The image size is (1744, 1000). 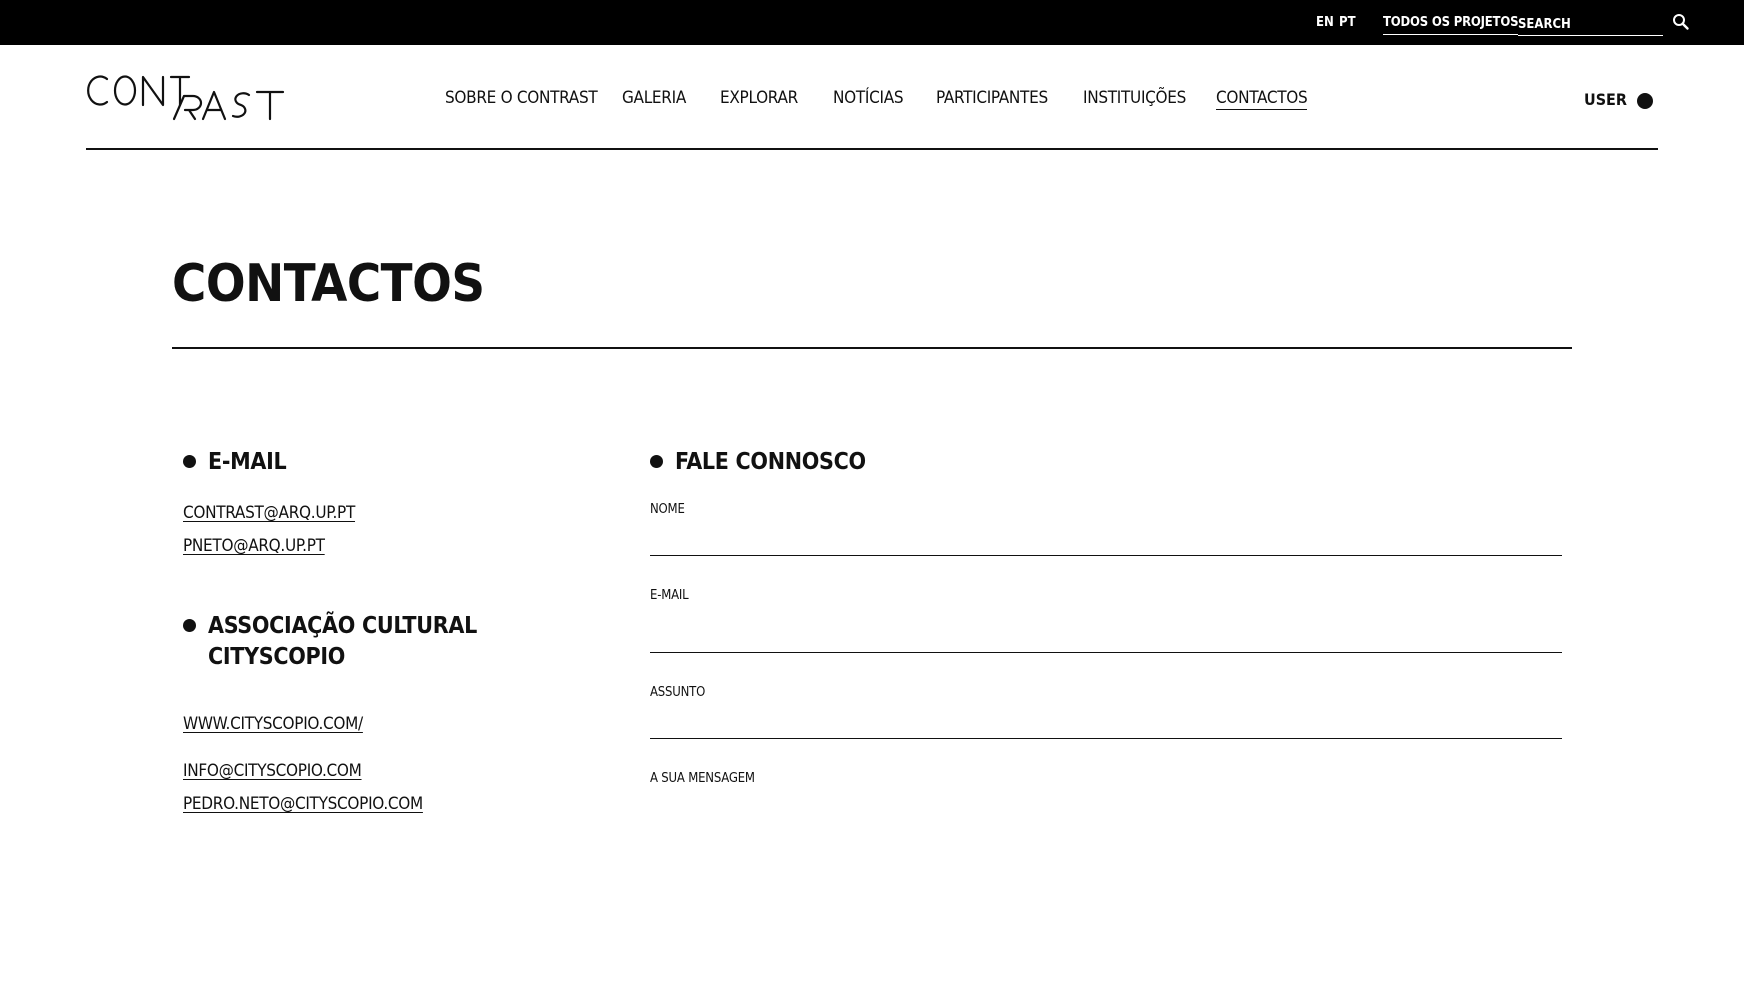 What do you see at coordinates (342, 642) in the screenshot?
I see `association-heading: ASSOCIAÇÃO CULTURAL CITYSCOPIO` at bounding box center [342, 642].